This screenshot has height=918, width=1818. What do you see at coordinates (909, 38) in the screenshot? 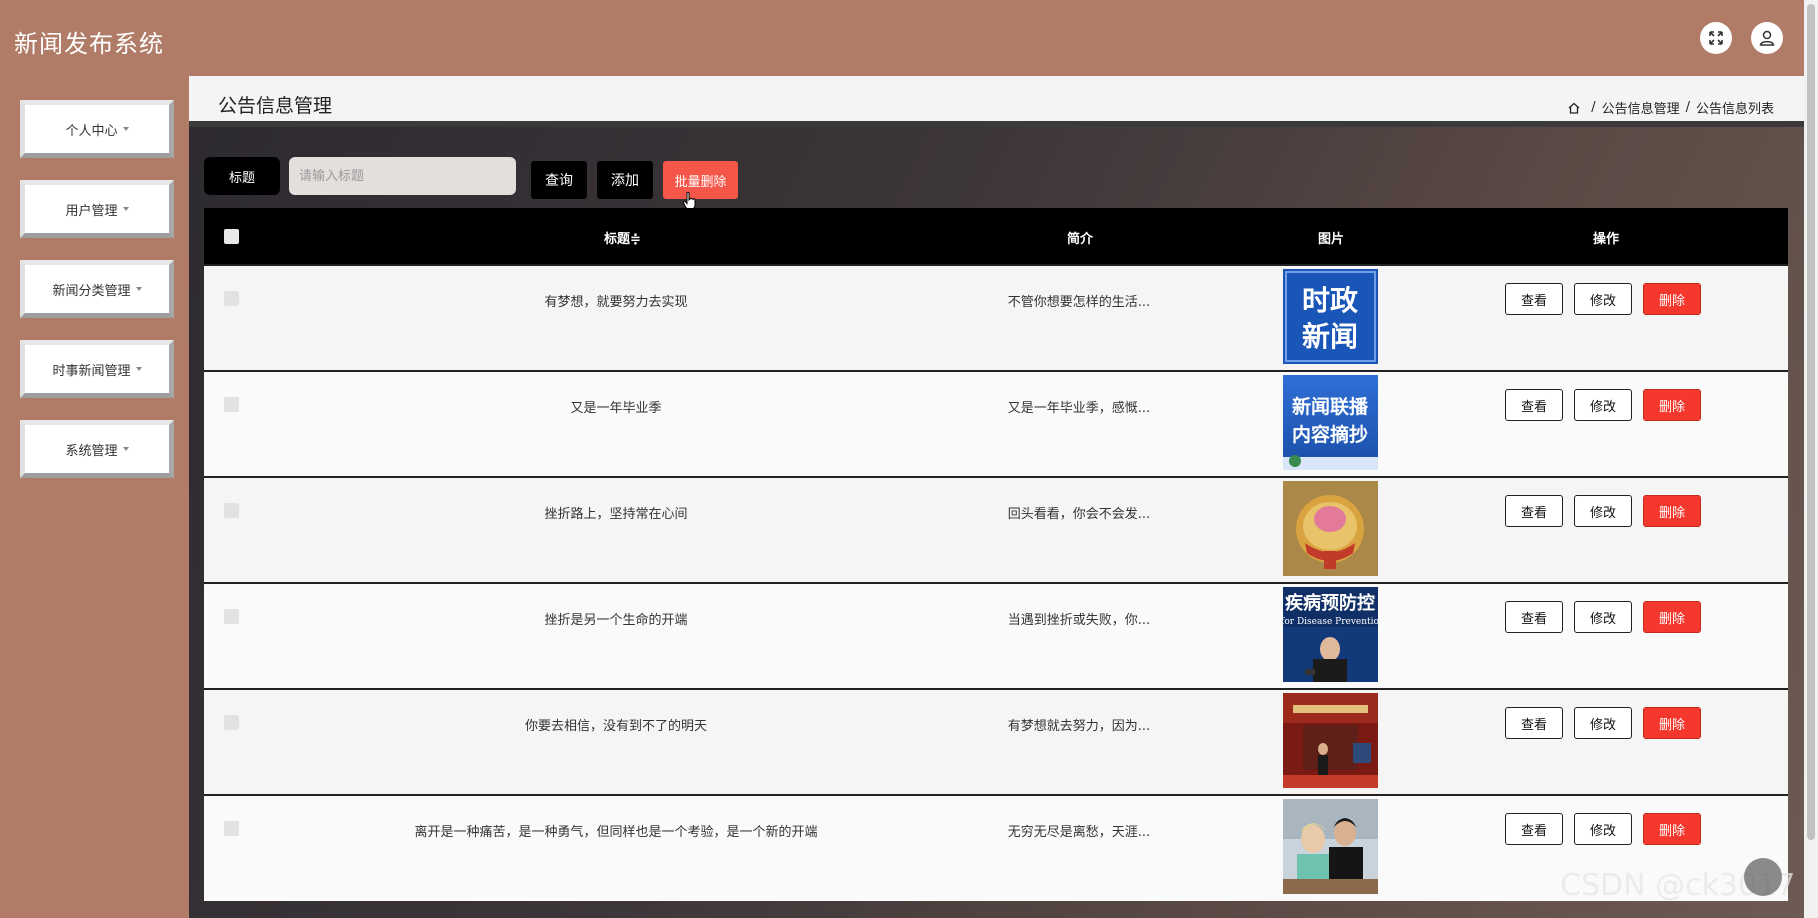
I see `top-bar: 新闻发布系统` at bounding box center [909, 38].